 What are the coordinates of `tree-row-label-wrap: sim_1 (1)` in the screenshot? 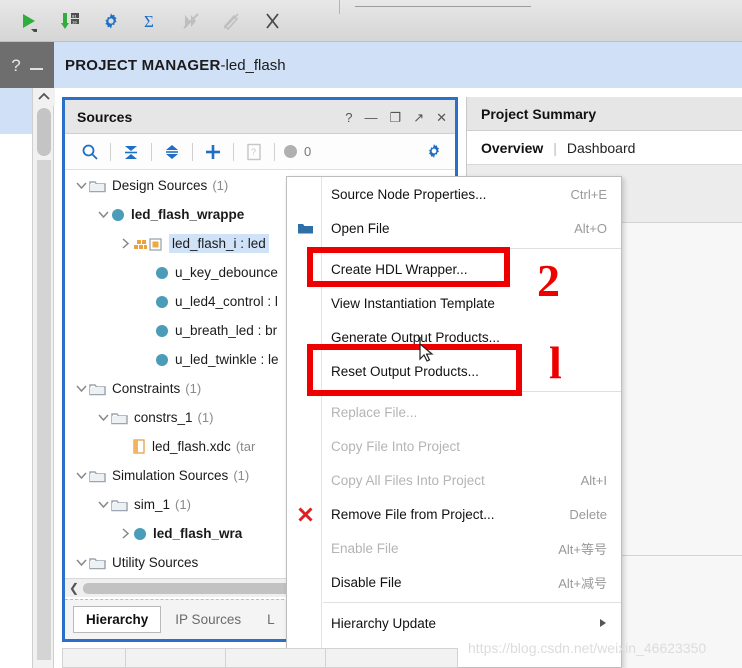 It's located at (162, 504).